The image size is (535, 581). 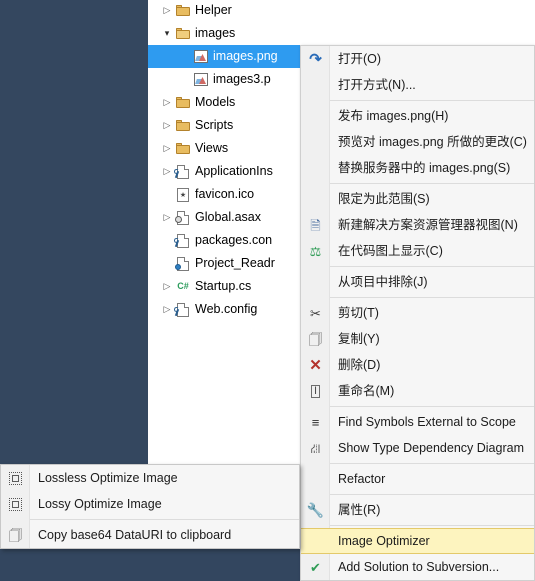 What do you see at coordinates (225, 194) in the screenshot?
I see `tree-item-label: favicon.ico` at bounding box center [225, 194].